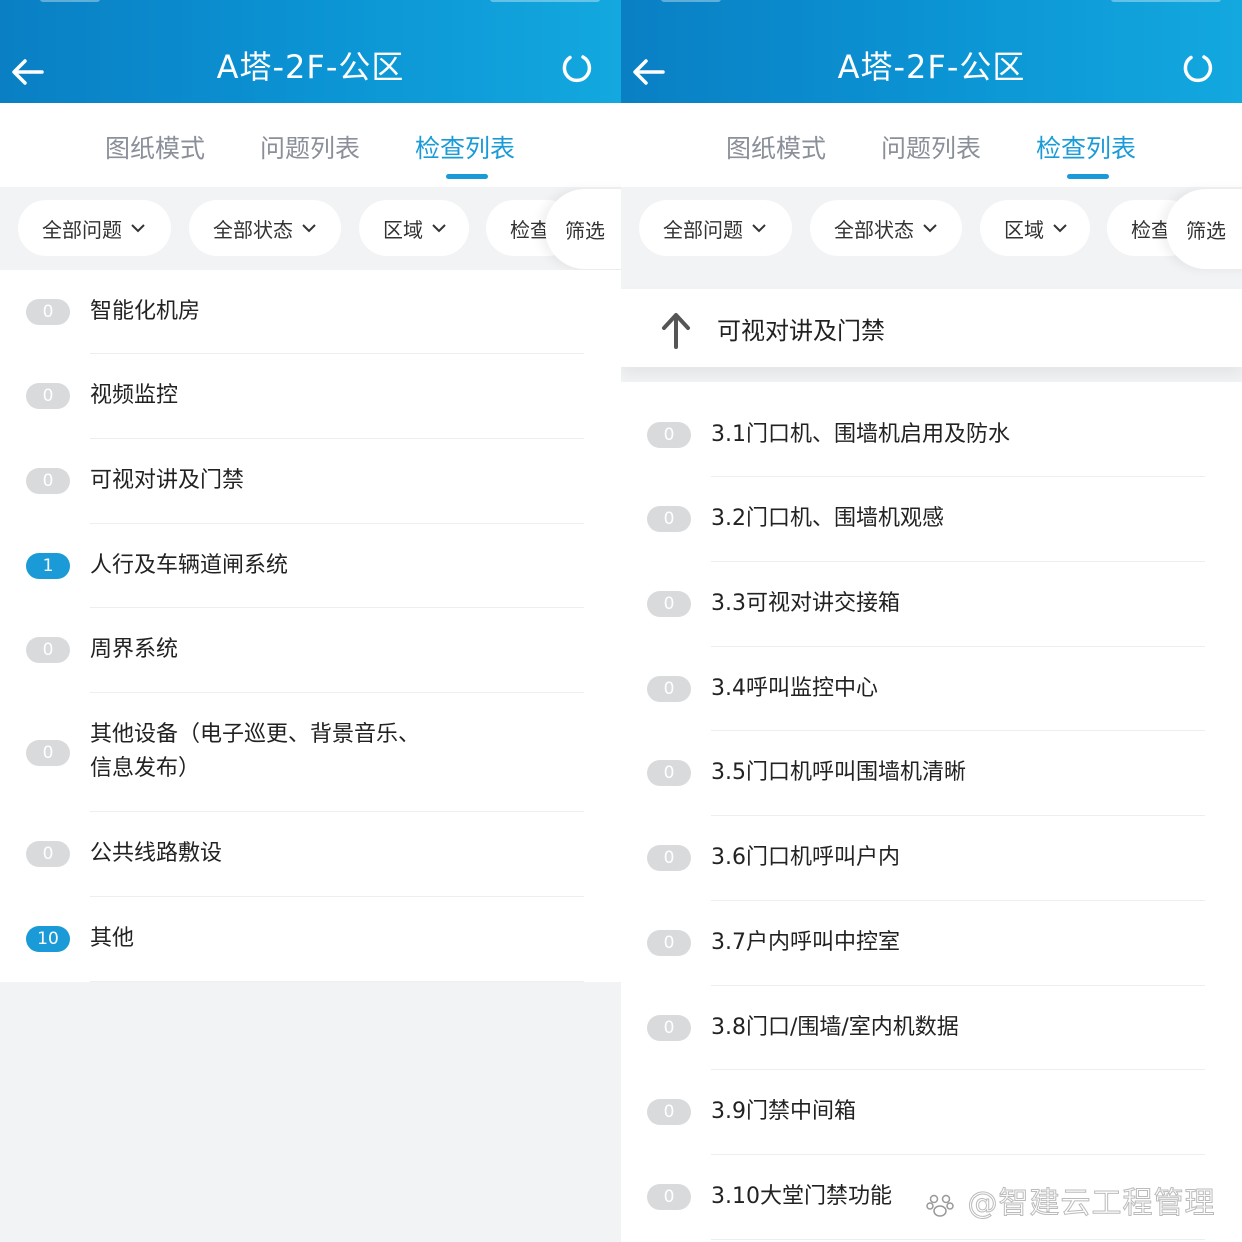  What do you see at coordinates (801, 331) in the screenshot?
I see `parent-category-label: 可视对讲及门禁` at bounding box center [801, 331].